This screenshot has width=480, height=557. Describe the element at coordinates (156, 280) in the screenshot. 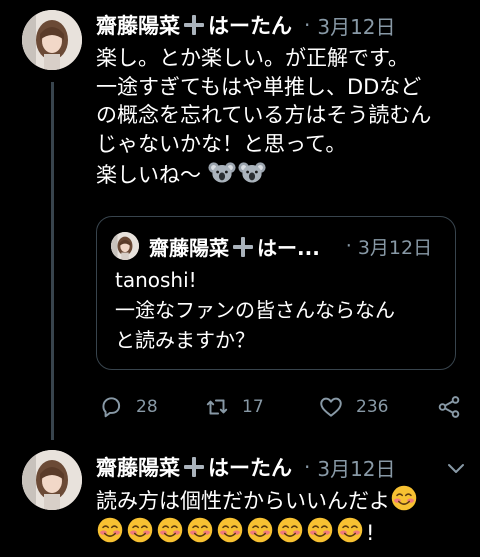

I see `quote-text-line: tanoshi!` at that location.